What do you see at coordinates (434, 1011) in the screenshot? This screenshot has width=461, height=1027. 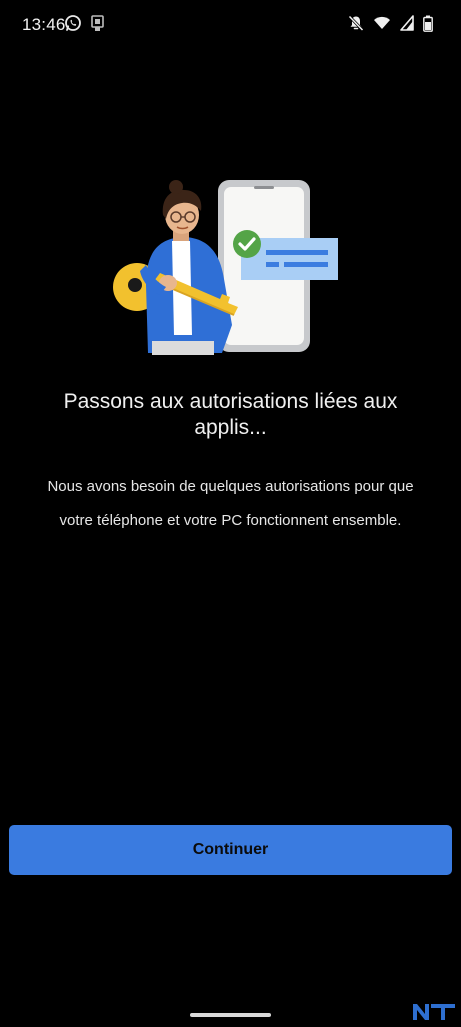 I see `nt-watermark-logo` at bounding box center [434, 1011].